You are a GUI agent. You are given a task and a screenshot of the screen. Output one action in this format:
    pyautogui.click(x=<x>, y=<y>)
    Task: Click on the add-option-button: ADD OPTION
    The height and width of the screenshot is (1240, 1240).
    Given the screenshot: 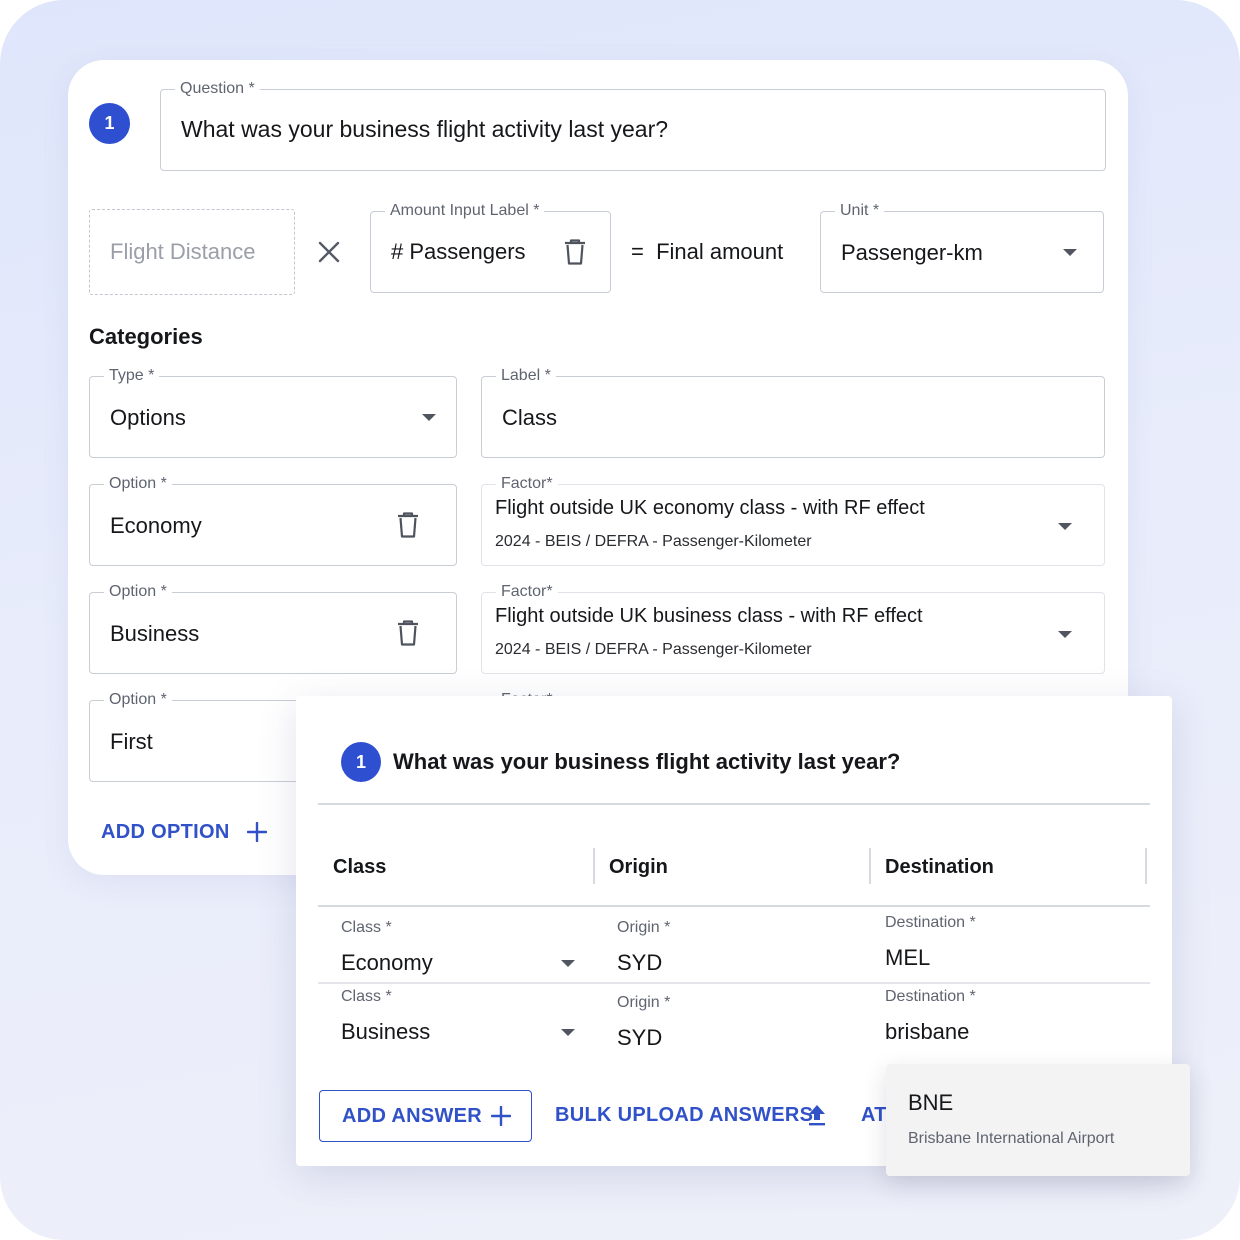 What is the action you would take?
    pyautogui.click(x=191, y=833)
    